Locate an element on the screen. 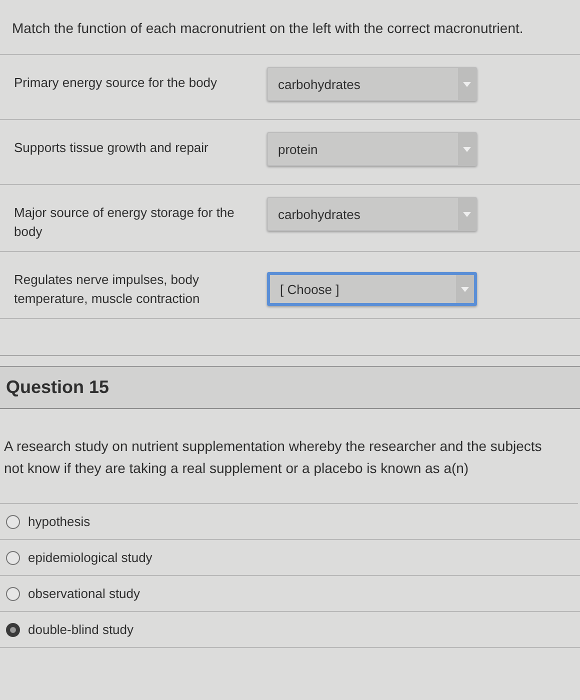 The image size is (580, 700). item-label: Supports tissue growth and repair is located at coordinates (112, 148).